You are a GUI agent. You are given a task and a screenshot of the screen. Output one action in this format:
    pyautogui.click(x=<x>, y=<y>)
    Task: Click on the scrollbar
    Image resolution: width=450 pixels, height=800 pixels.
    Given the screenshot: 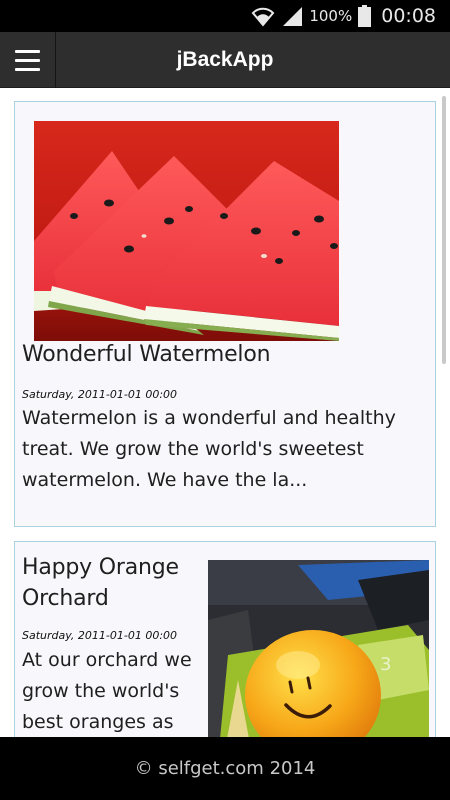 What is the action you would take?
    pyautogui.click(x=444, y=230)
    